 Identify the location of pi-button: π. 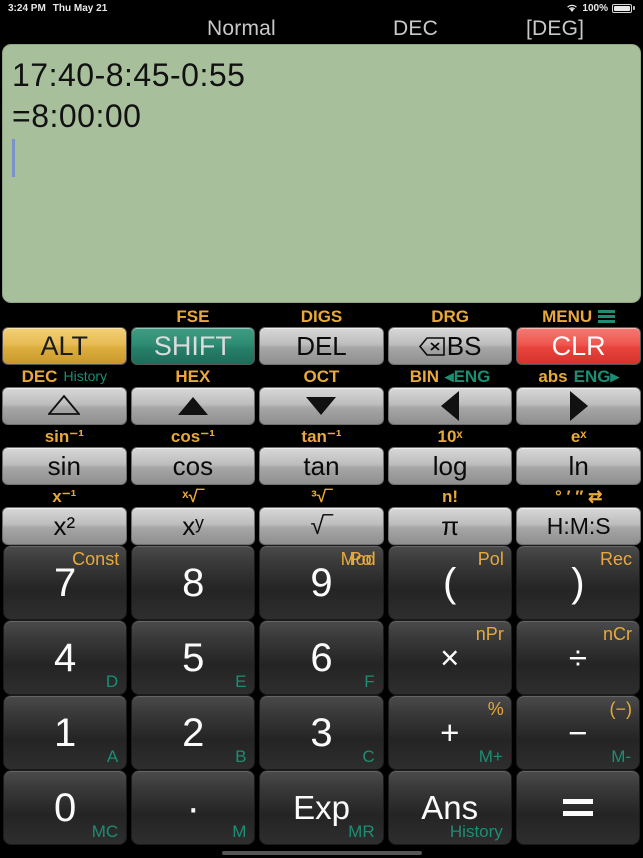
(450, 526).